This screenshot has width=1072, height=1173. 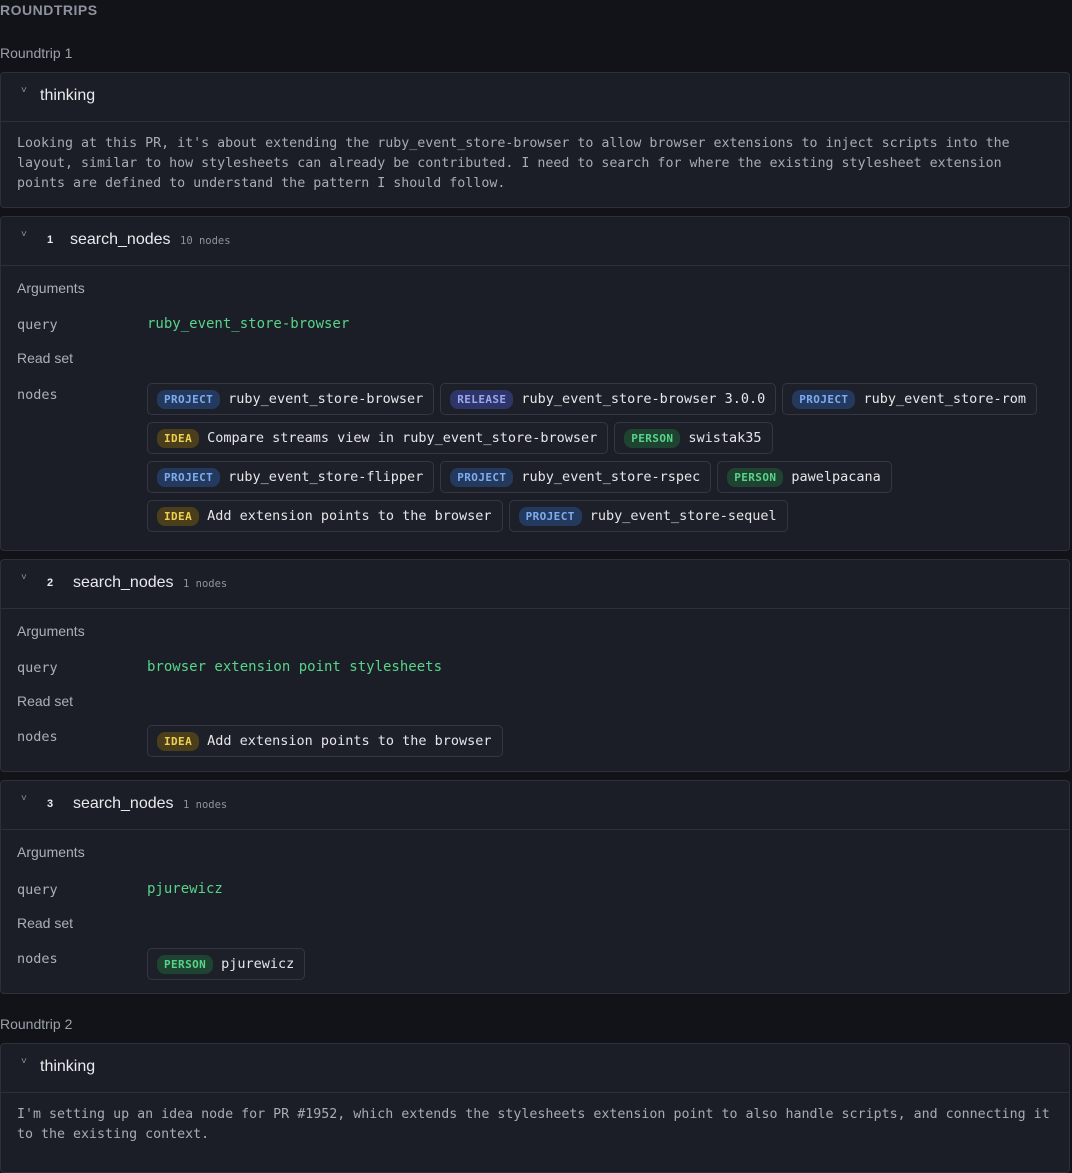 What do you see at coordinates (205, 241) in the screenshot?
I see `node-count: 10 nodes` at bounding box center [205, 241].